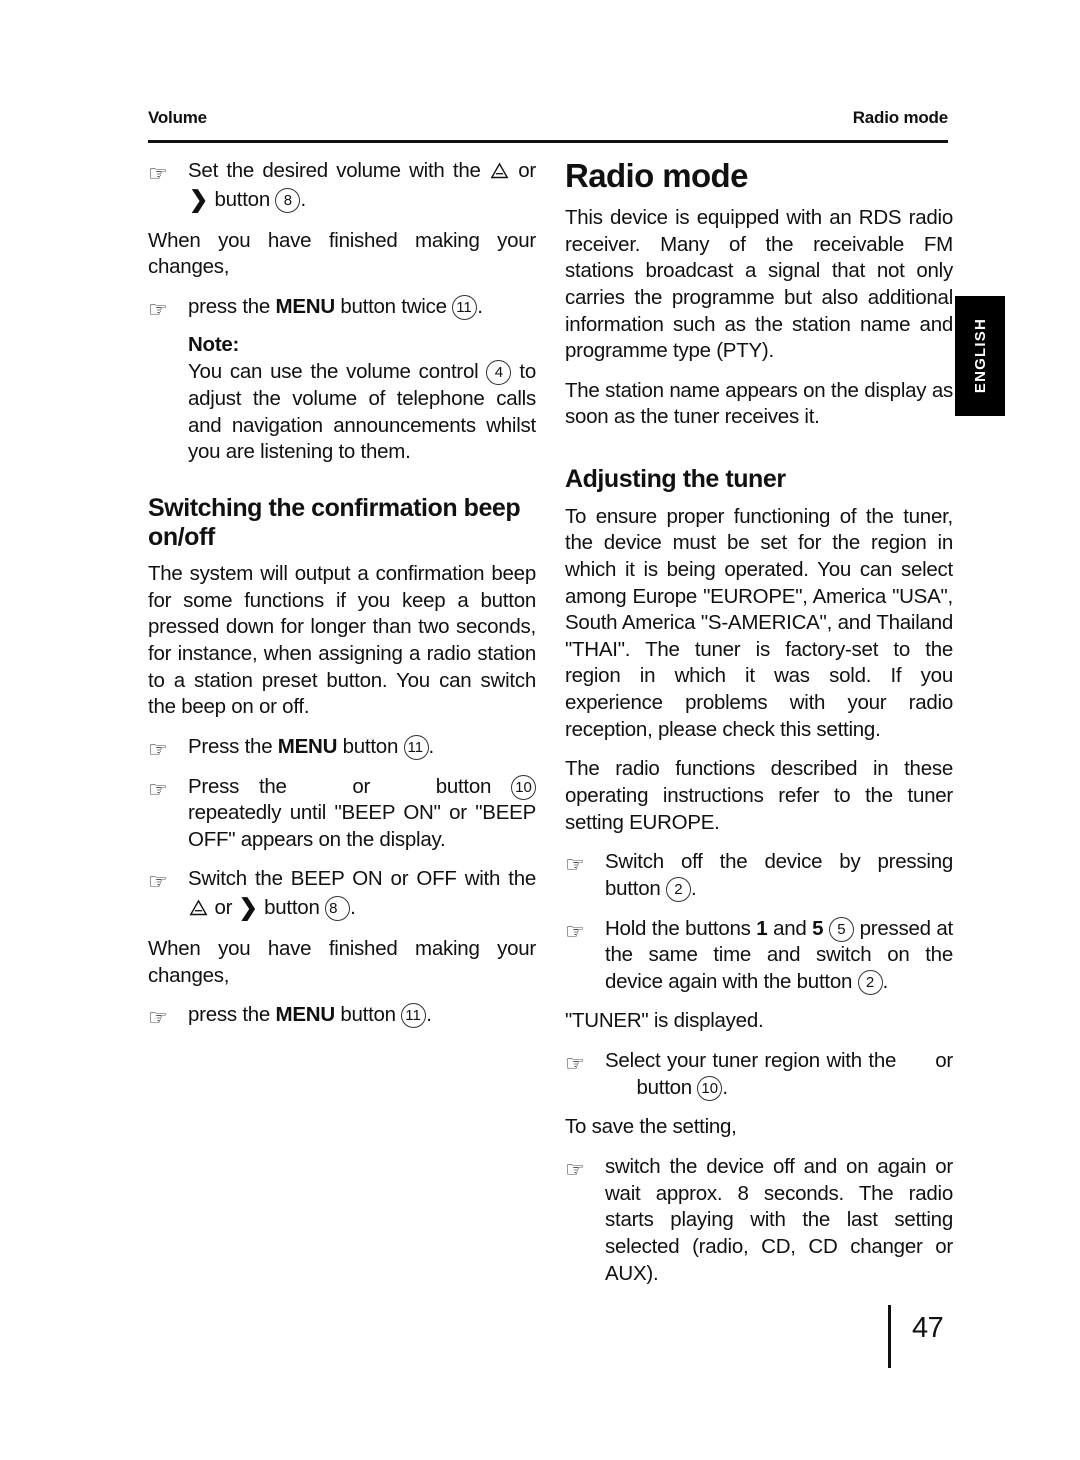 The image size is (1080, 1460). I want to click on language-side-tab: ENGLISH, so click(980, 356).